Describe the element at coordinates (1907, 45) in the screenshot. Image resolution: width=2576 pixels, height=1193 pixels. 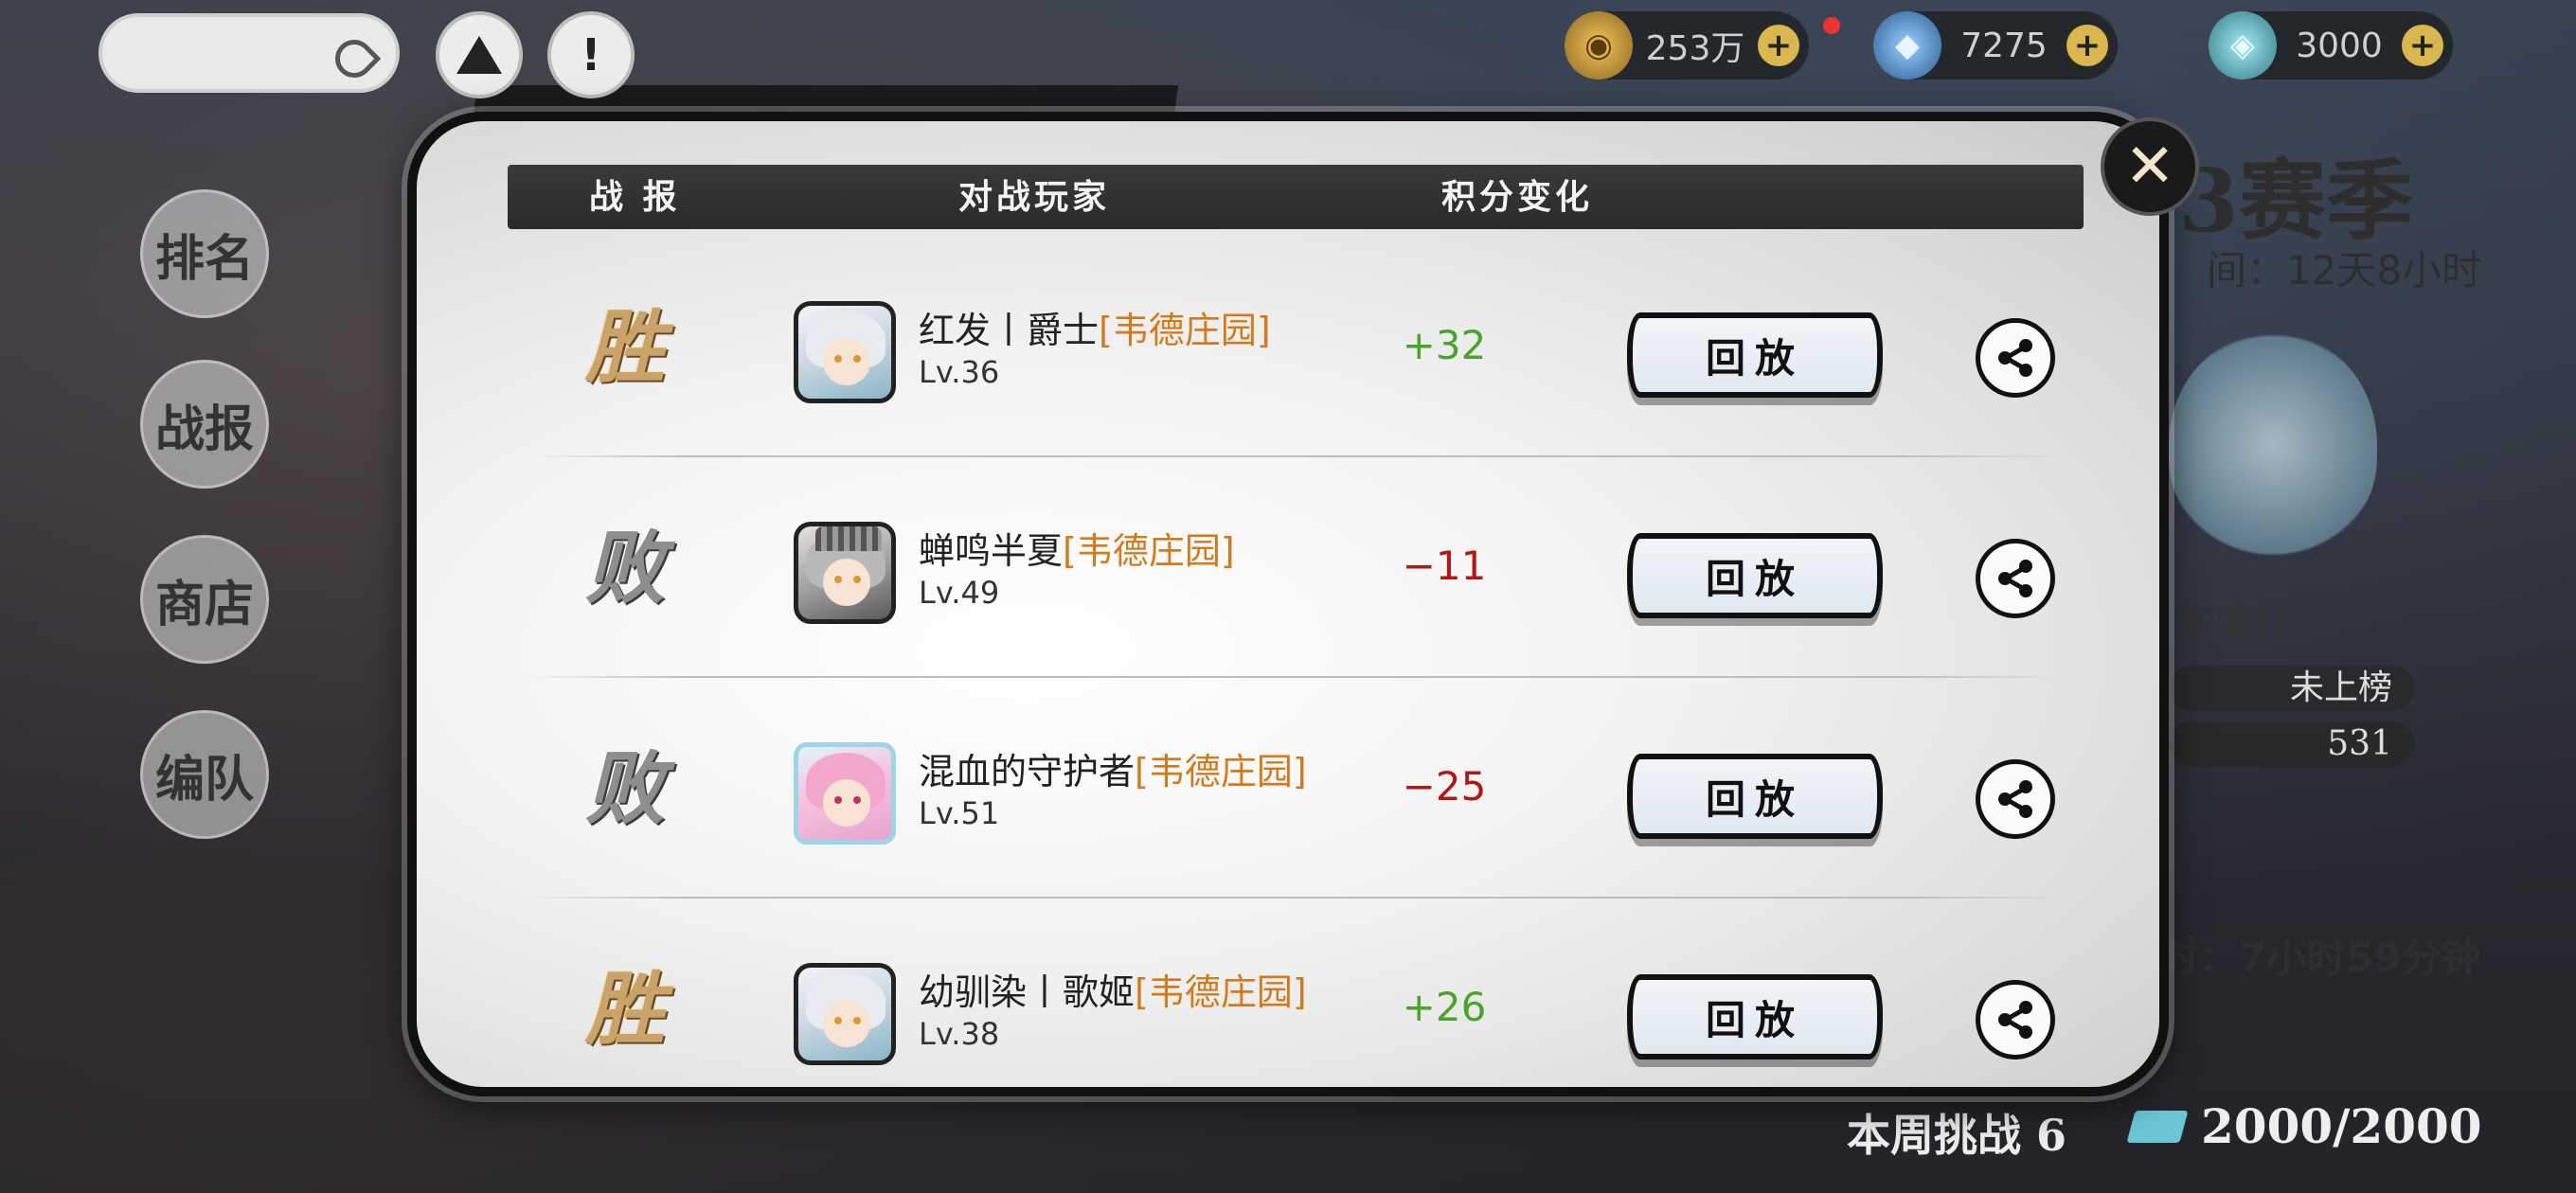
I see `crystal-icon: ◆` at that location.